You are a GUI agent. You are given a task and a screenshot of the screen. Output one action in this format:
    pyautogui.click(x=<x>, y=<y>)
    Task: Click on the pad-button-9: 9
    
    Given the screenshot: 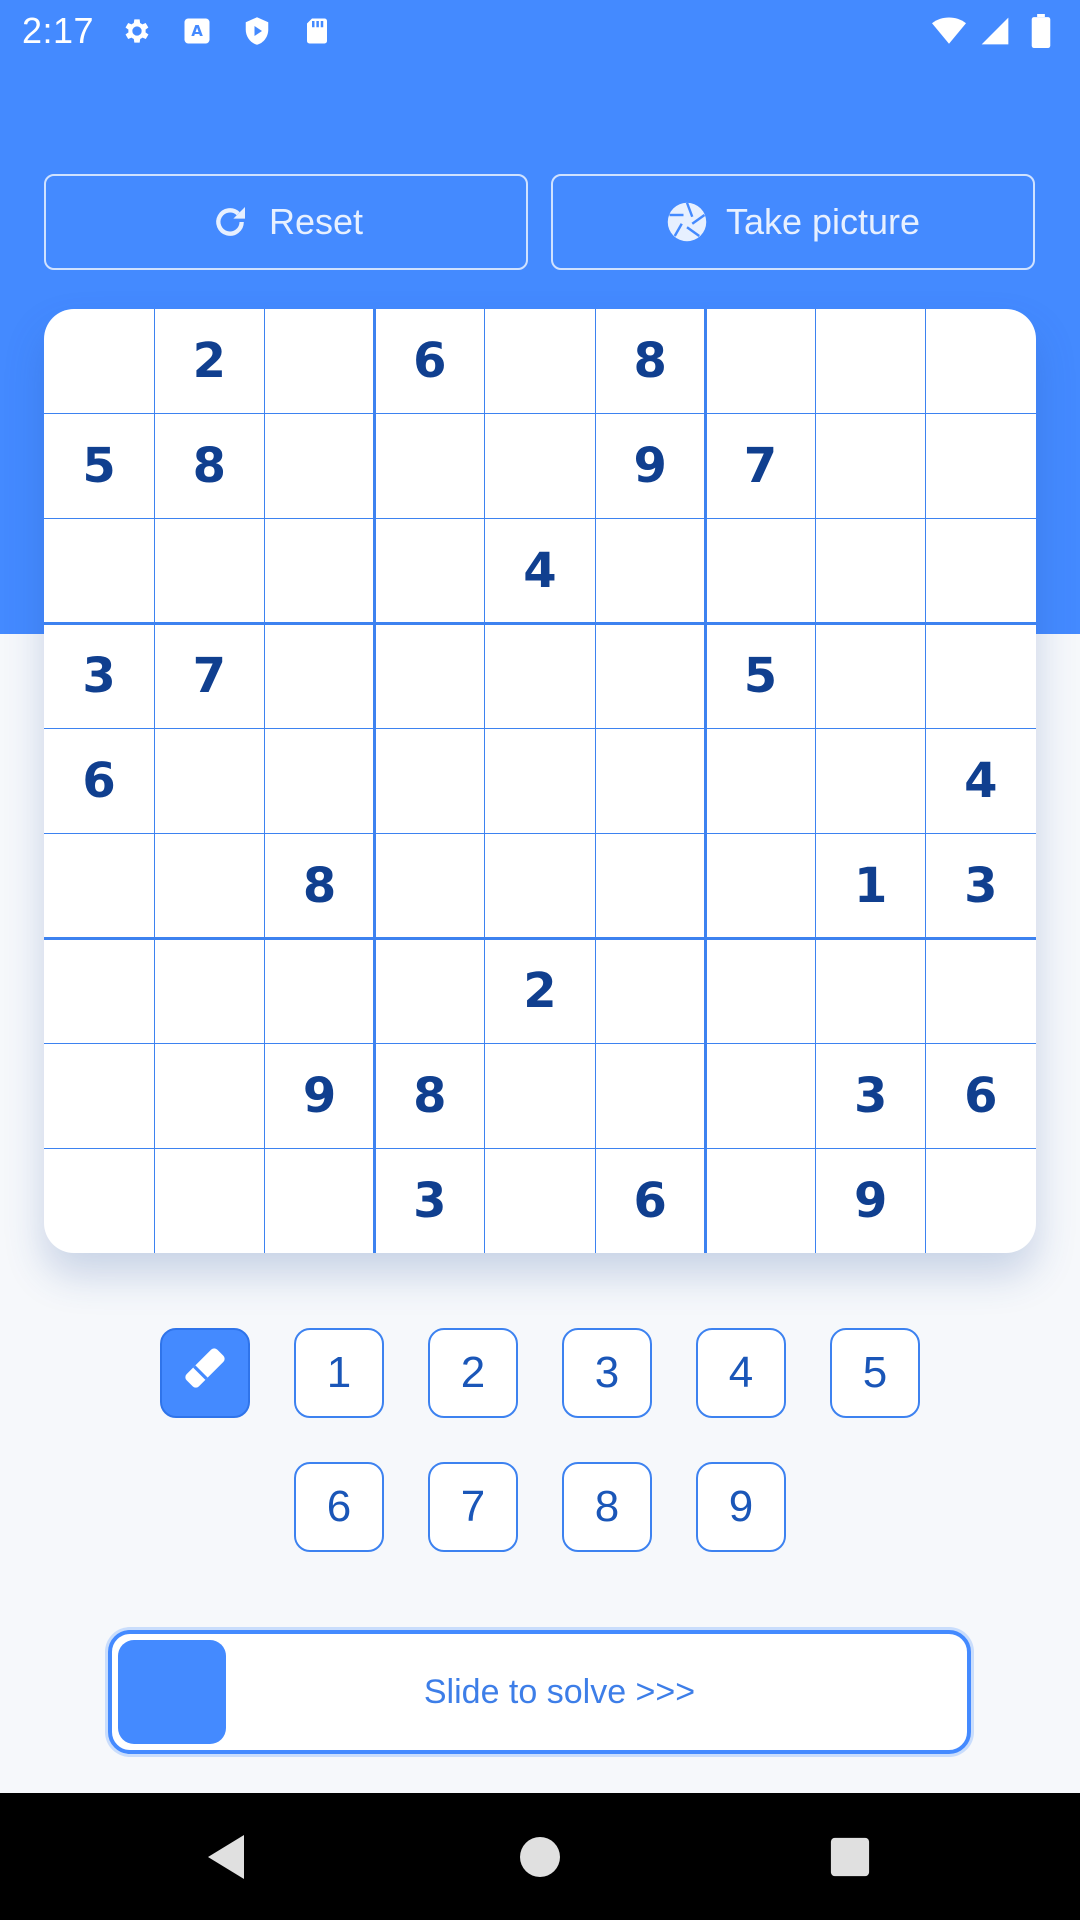 What is the action you would take?
    pyautogui.click(x=741, y=1507)
    